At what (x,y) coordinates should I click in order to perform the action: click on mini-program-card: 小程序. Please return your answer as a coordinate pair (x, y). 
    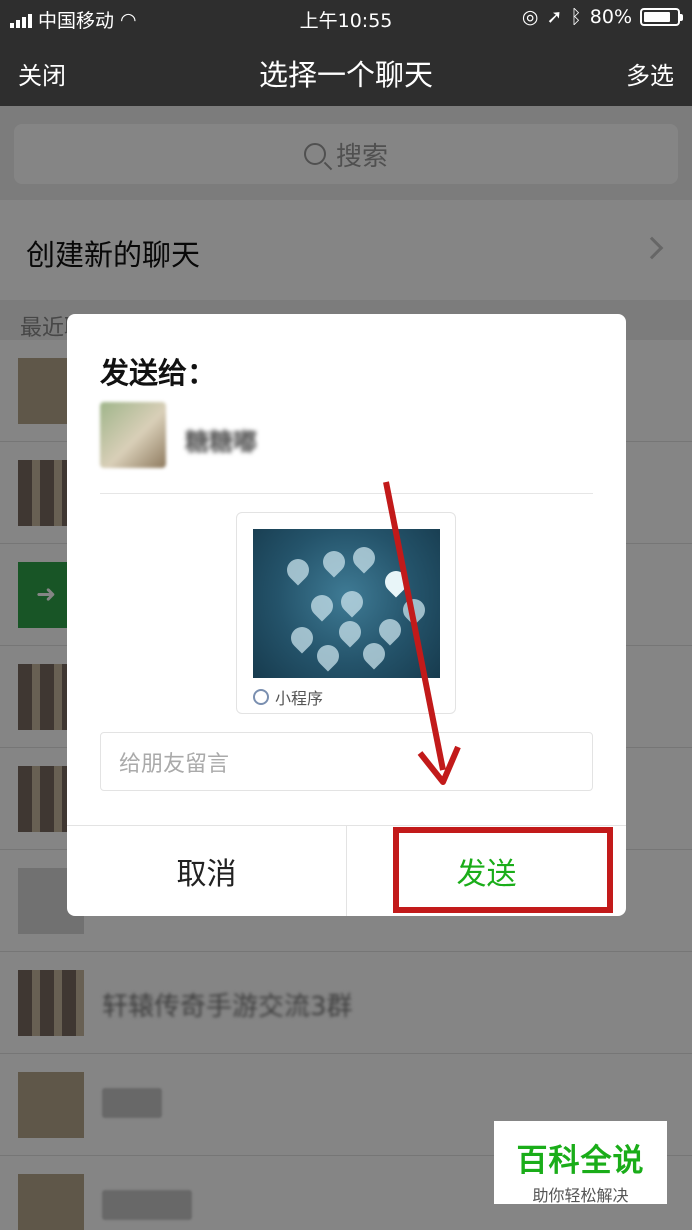
    Looking at the image, I should click on (346, 613).